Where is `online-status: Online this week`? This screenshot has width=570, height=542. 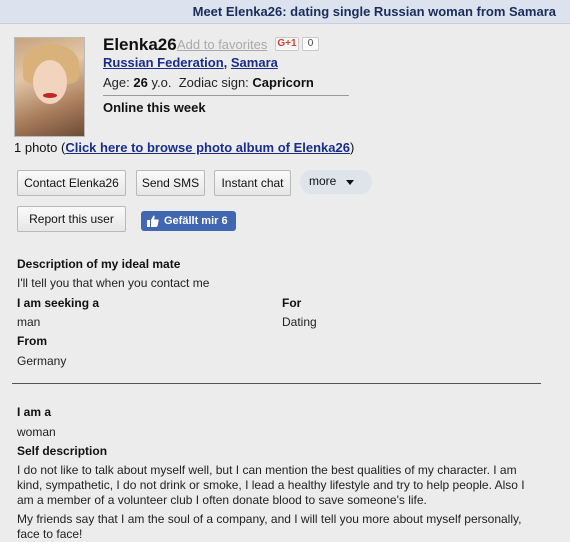 online-status: Online this week is located at coordinates (154, 107).